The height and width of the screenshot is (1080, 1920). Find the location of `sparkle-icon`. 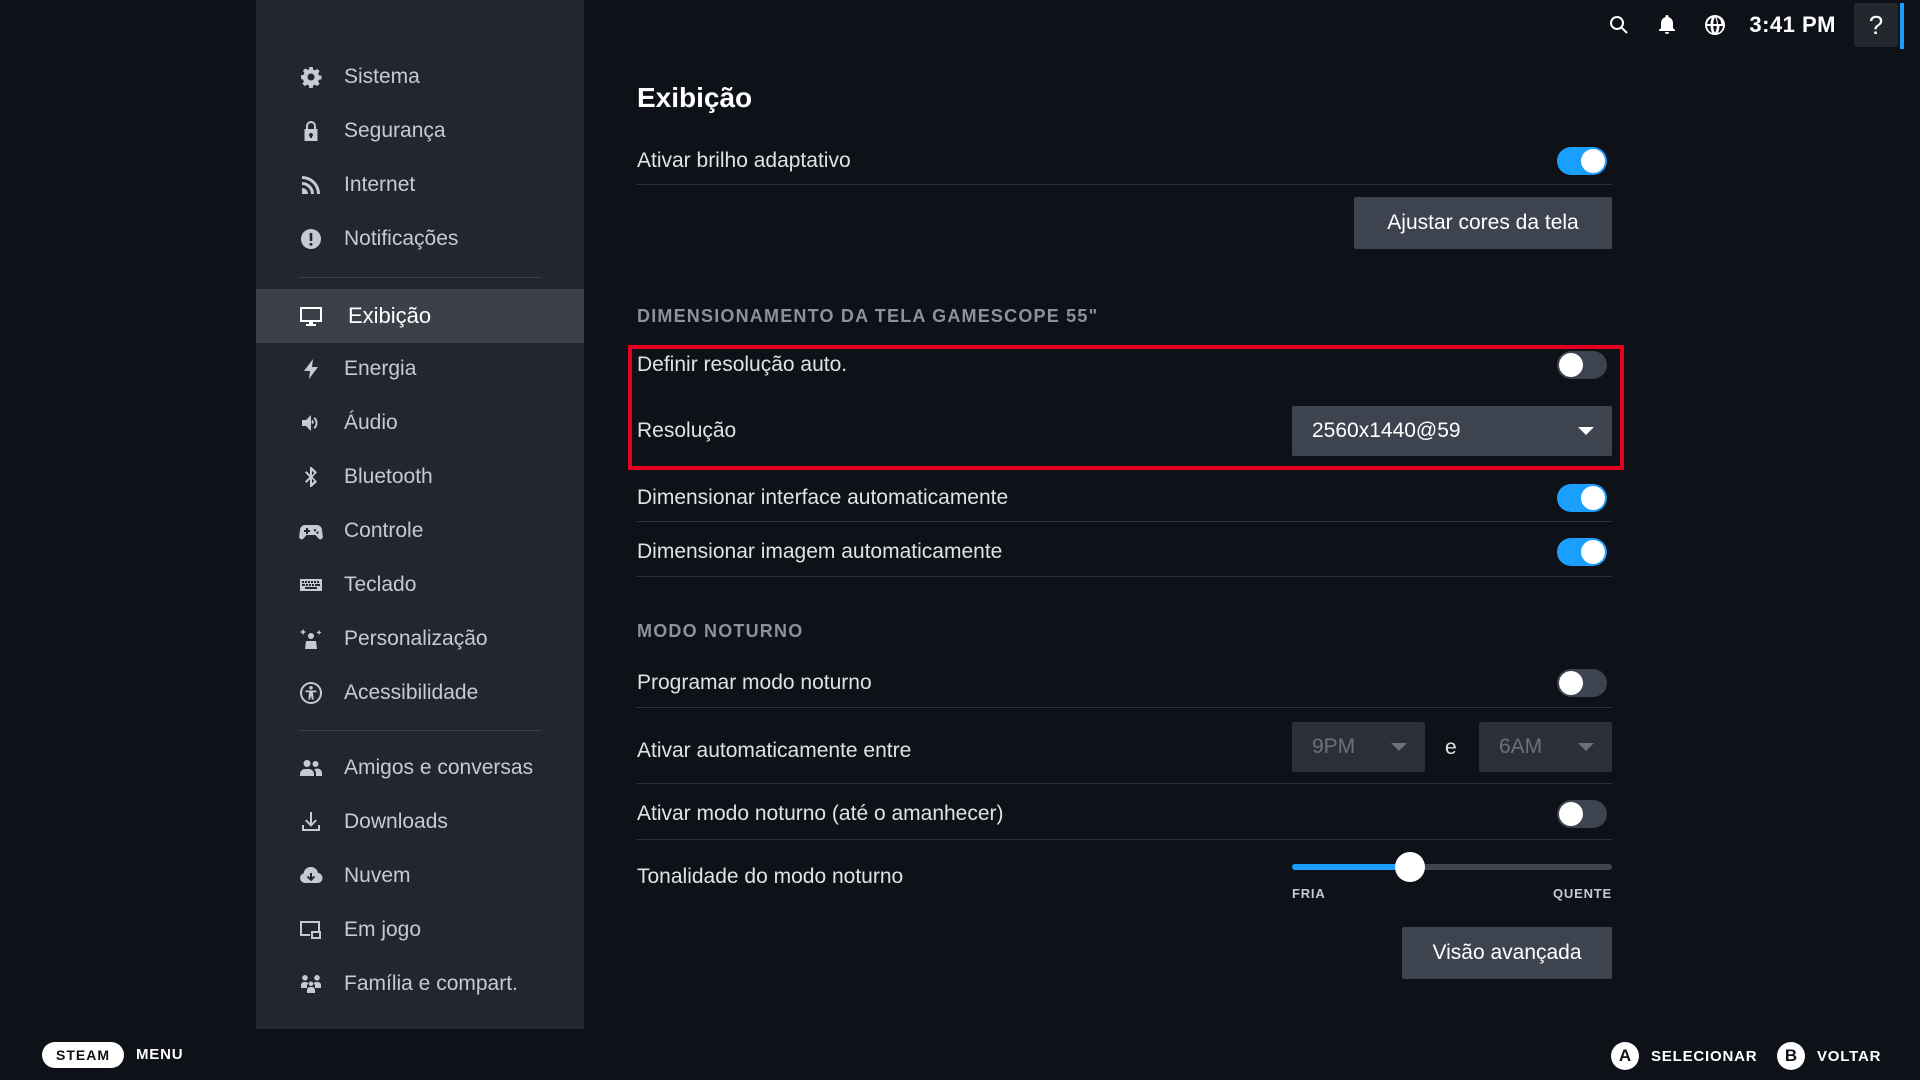

sparkle-icon is located at coordinates (311, 639).